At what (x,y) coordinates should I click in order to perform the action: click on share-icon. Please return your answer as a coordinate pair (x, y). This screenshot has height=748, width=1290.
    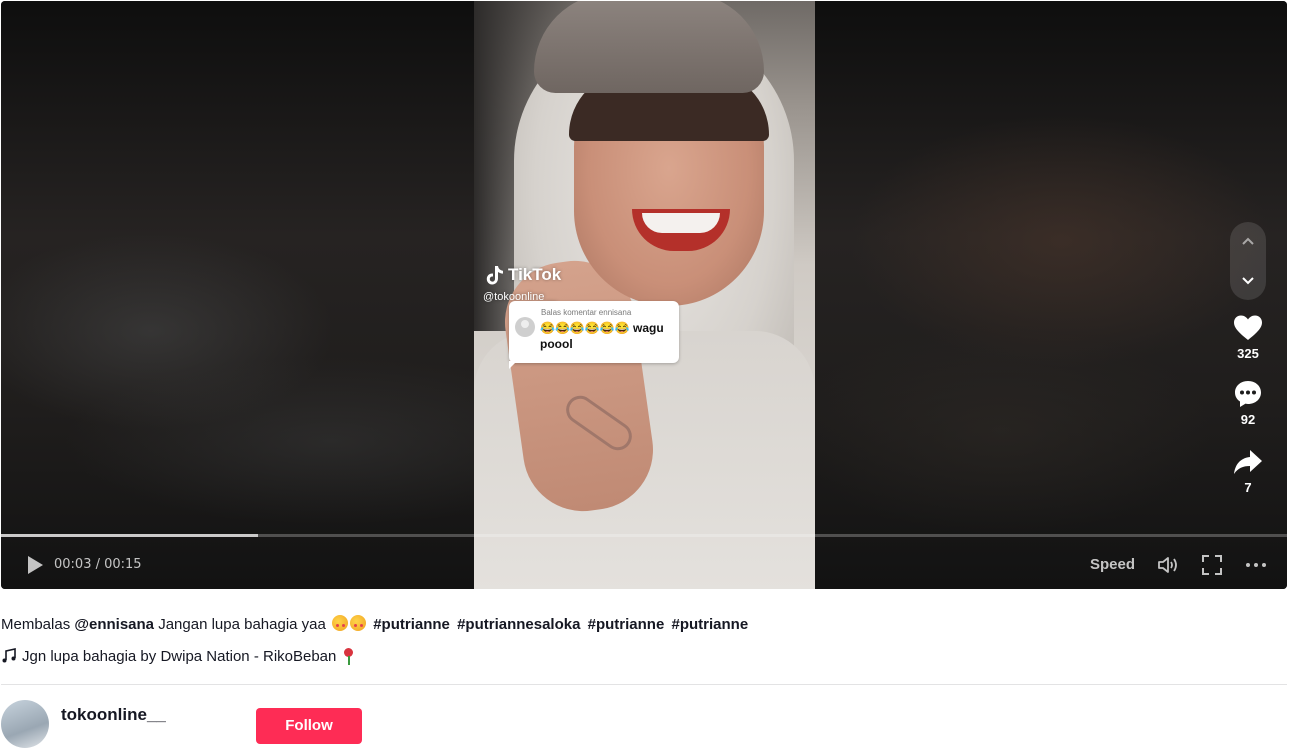
    Looking at the image, I should click on (1248, 462).